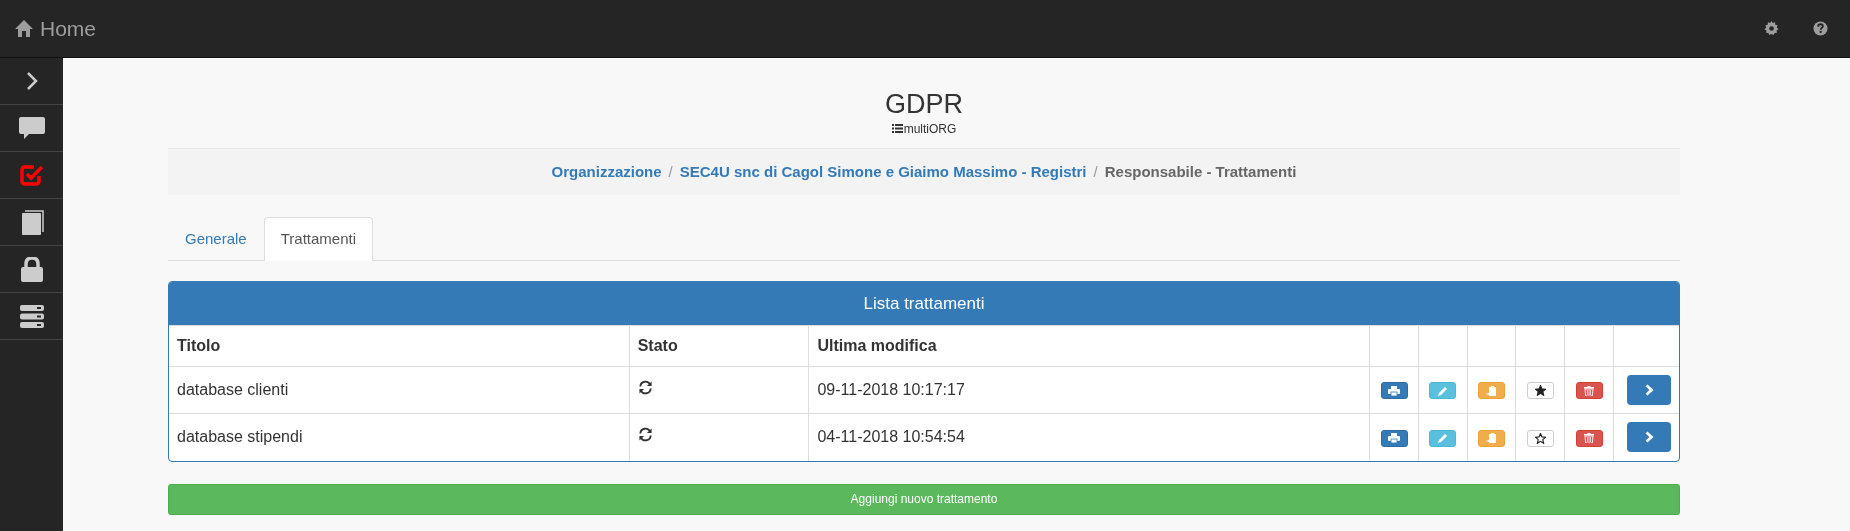 This screenshot has height=531, width=1850. I want to click on table-cell: database clienti, so click(399, 390).